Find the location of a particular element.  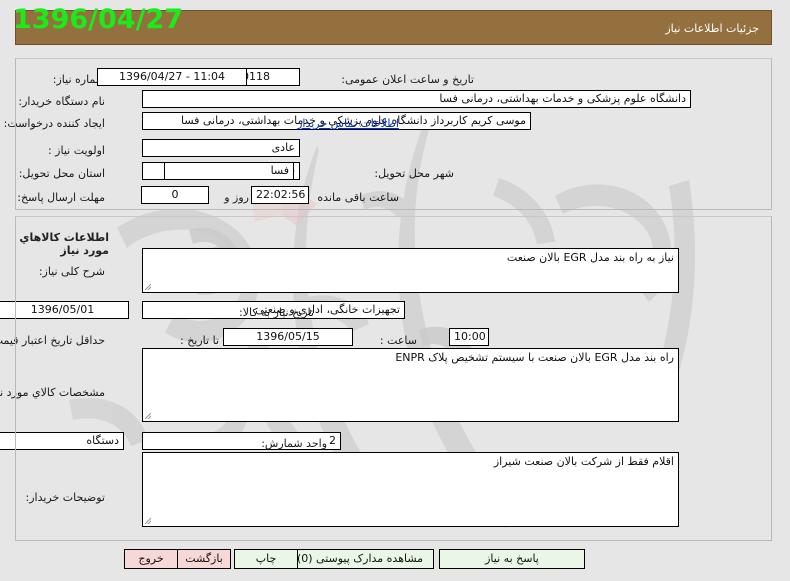

page-title: جزئیات اطلاعات نیاز is located at coordinates (713, 28).